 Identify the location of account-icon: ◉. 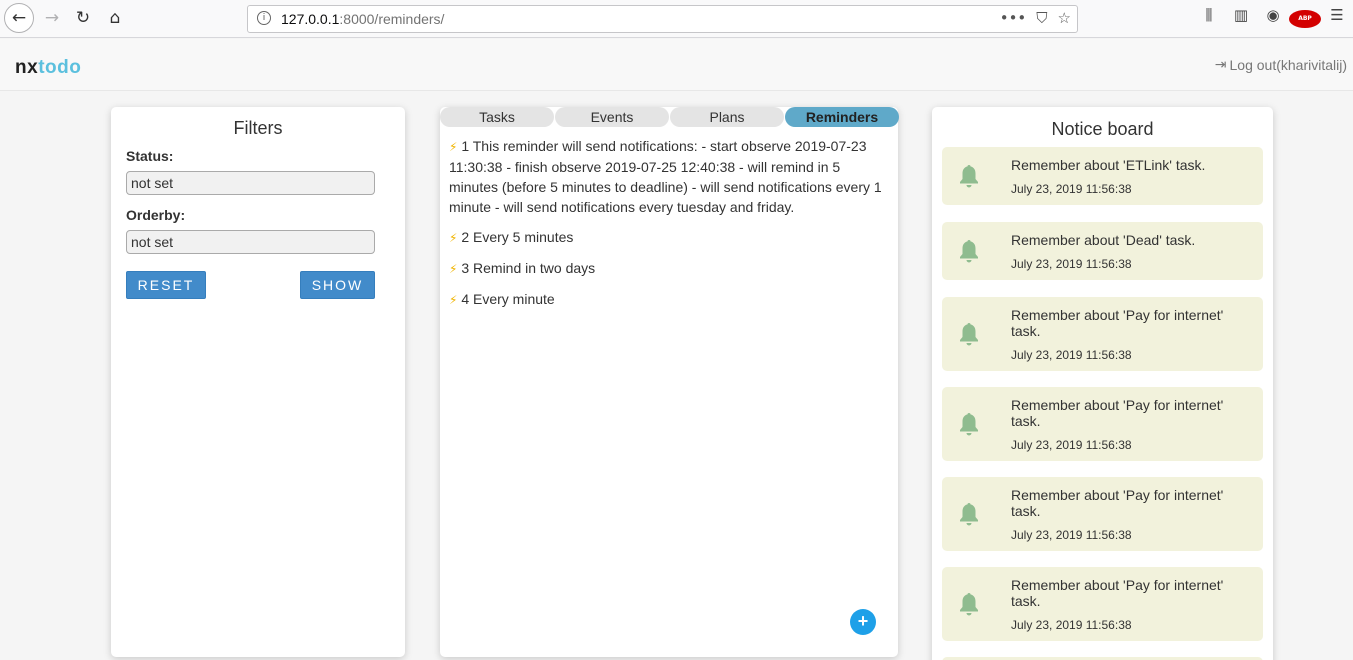
(1273, 17).